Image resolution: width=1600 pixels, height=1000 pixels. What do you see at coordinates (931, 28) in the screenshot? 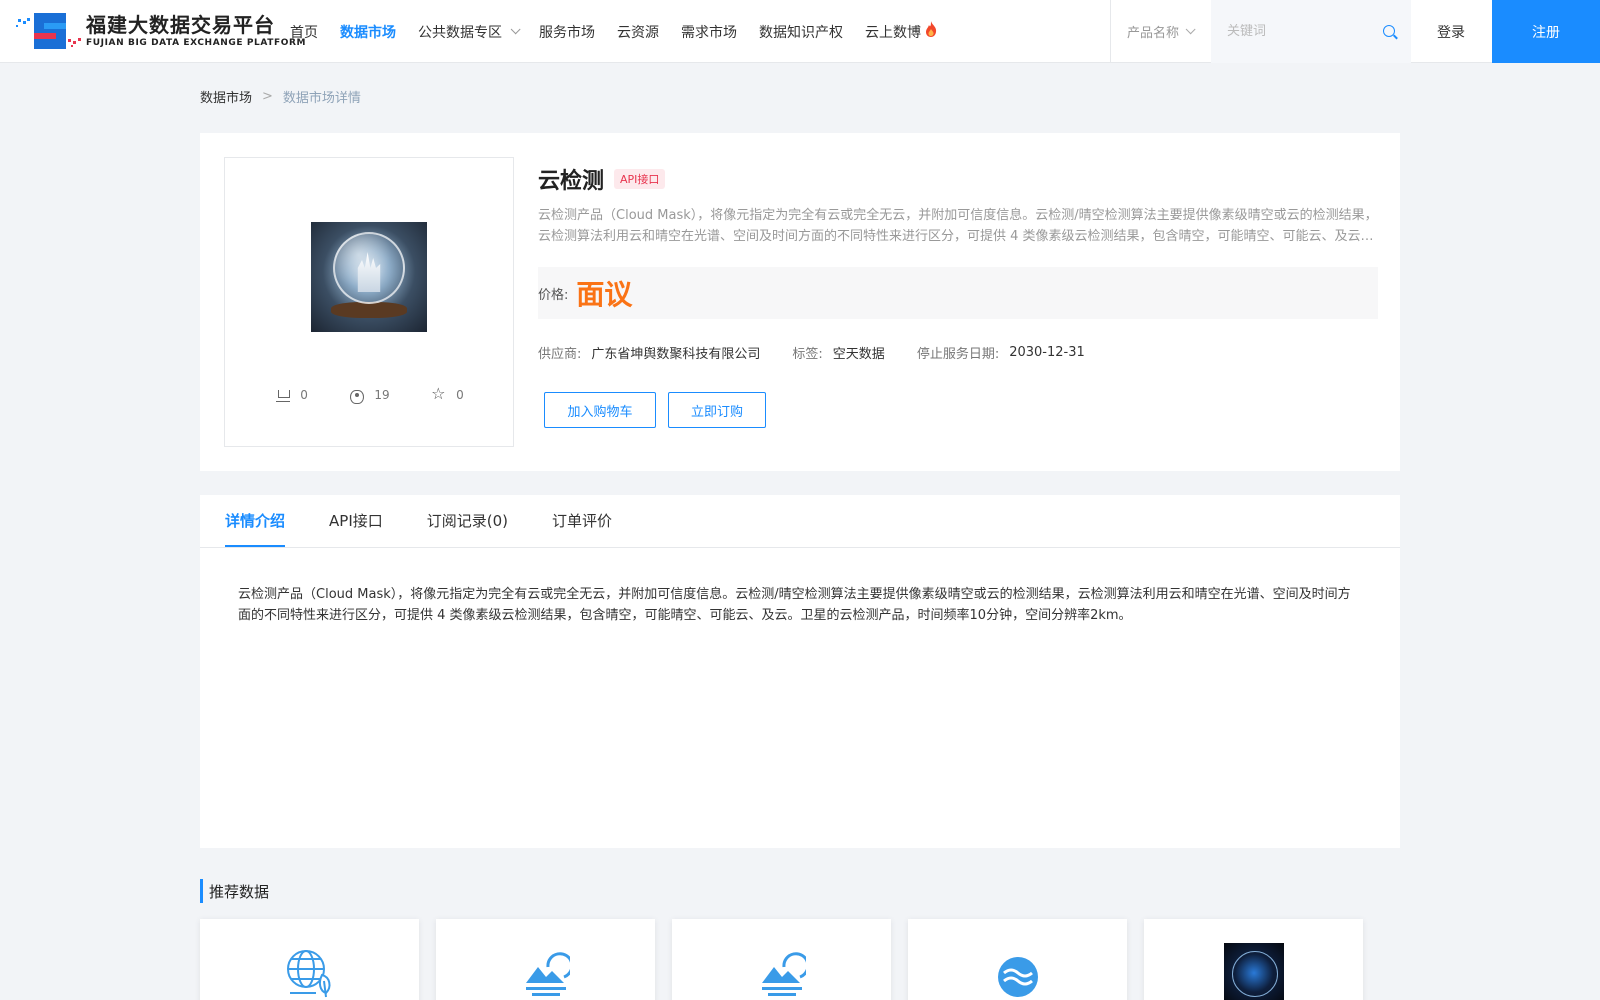
I see `fire-icon` at bounding box center [931, 28].